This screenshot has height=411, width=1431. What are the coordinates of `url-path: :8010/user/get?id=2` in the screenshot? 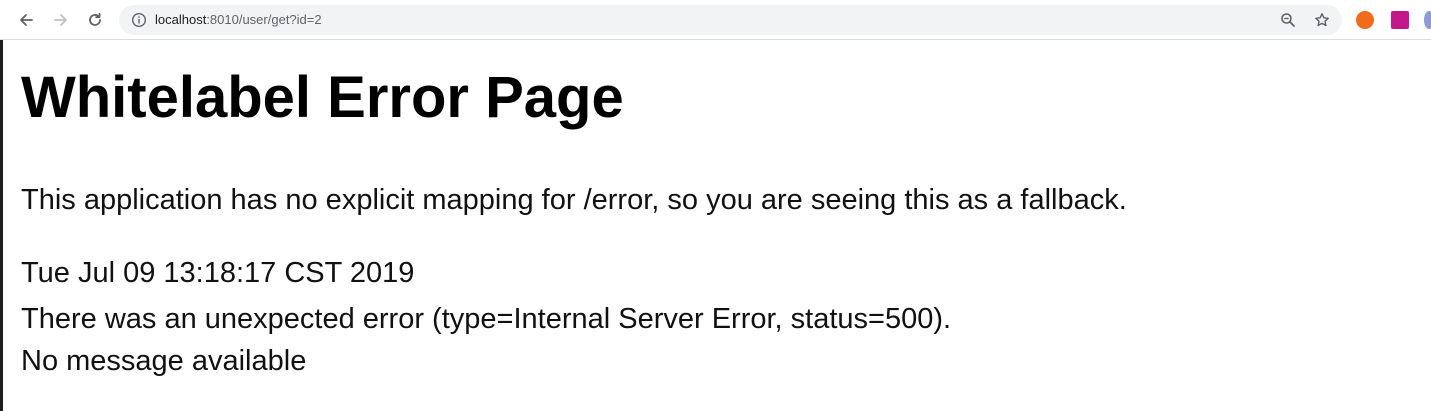 It's located at (264, 19).